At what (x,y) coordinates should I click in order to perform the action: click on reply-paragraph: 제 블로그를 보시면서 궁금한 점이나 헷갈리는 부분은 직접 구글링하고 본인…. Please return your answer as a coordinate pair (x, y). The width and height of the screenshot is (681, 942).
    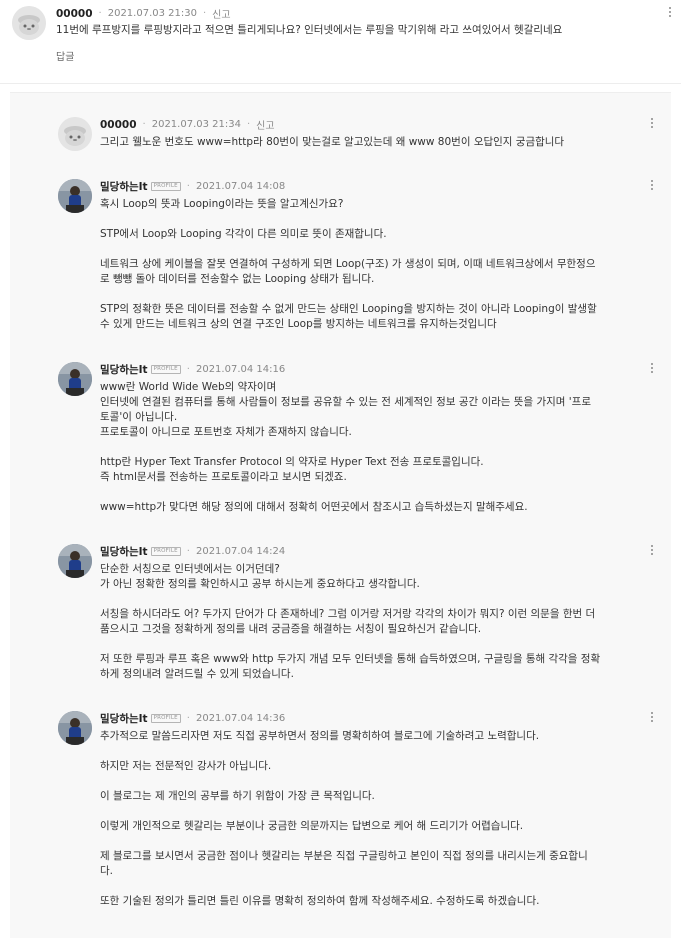
    Looking at the image, I should click on (344, 863).